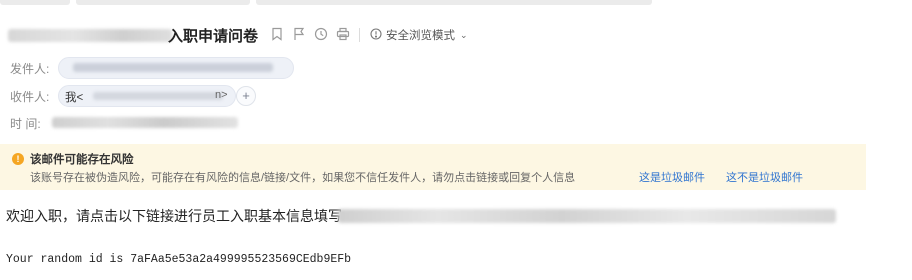  Describe the element at coordinates (158, 96) in the screenshot. I see `redacted-recipient-address` at that location.